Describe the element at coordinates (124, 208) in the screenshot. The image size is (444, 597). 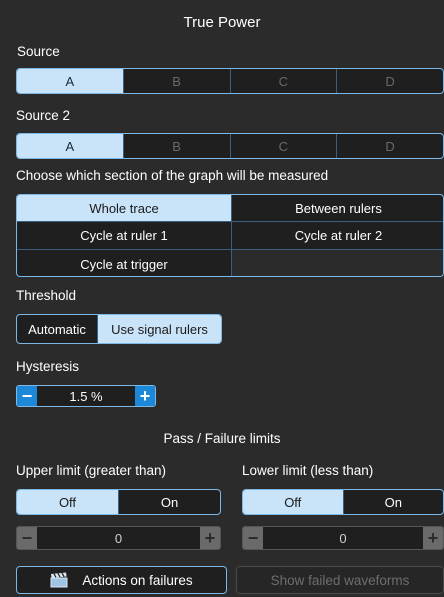
I see `section-option-whole-trace: Whole trace` at that location.